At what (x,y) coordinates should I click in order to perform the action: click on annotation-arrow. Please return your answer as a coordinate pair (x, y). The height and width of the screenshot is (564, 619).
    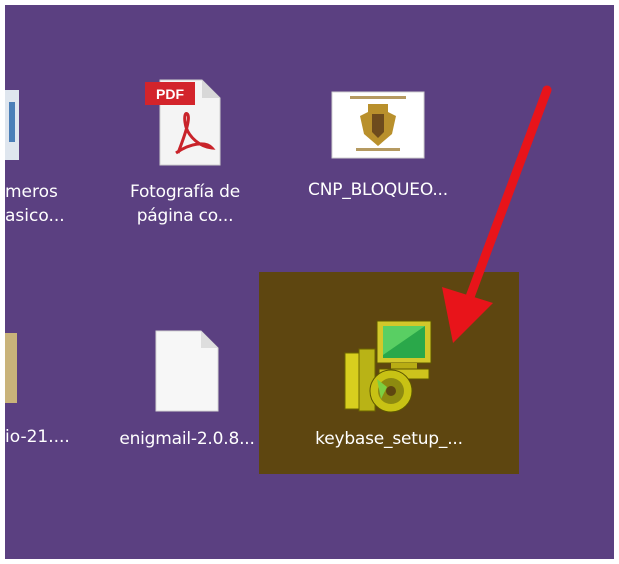
    Looking at the image, I should click on (497, 214).